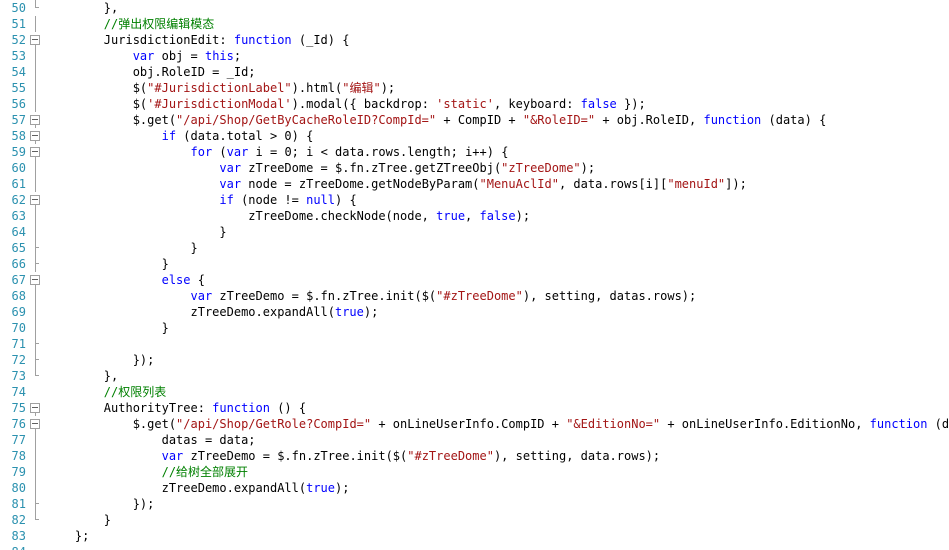  Describe the element at coordinates (474, 312) in the screenshot. I see `code-line: 69 zTreeDemo.expandAll(true);` at that location.